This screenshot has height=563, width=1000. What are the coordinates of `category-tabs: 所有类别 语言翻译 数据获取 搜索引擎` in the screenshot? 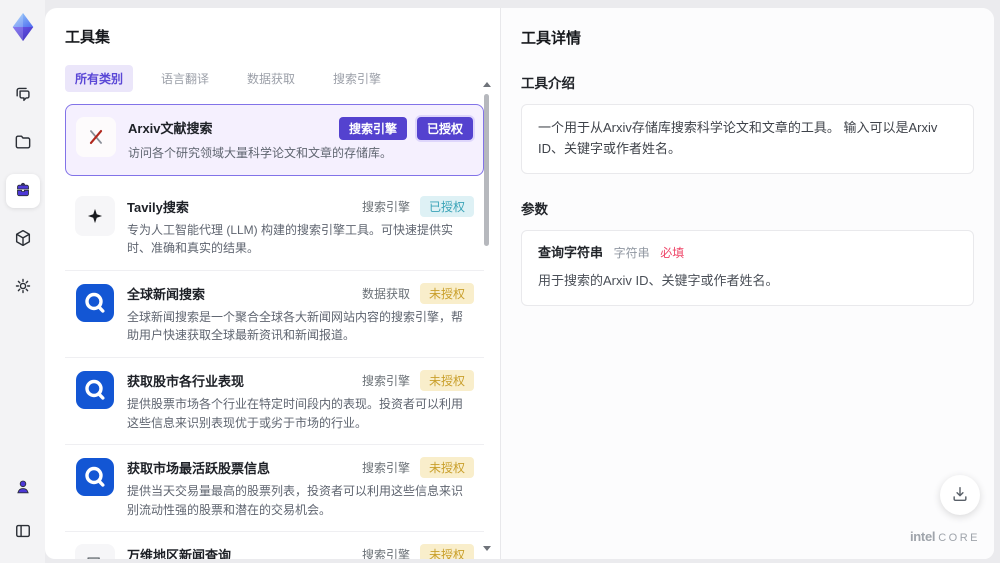 It's located at (282, 78).